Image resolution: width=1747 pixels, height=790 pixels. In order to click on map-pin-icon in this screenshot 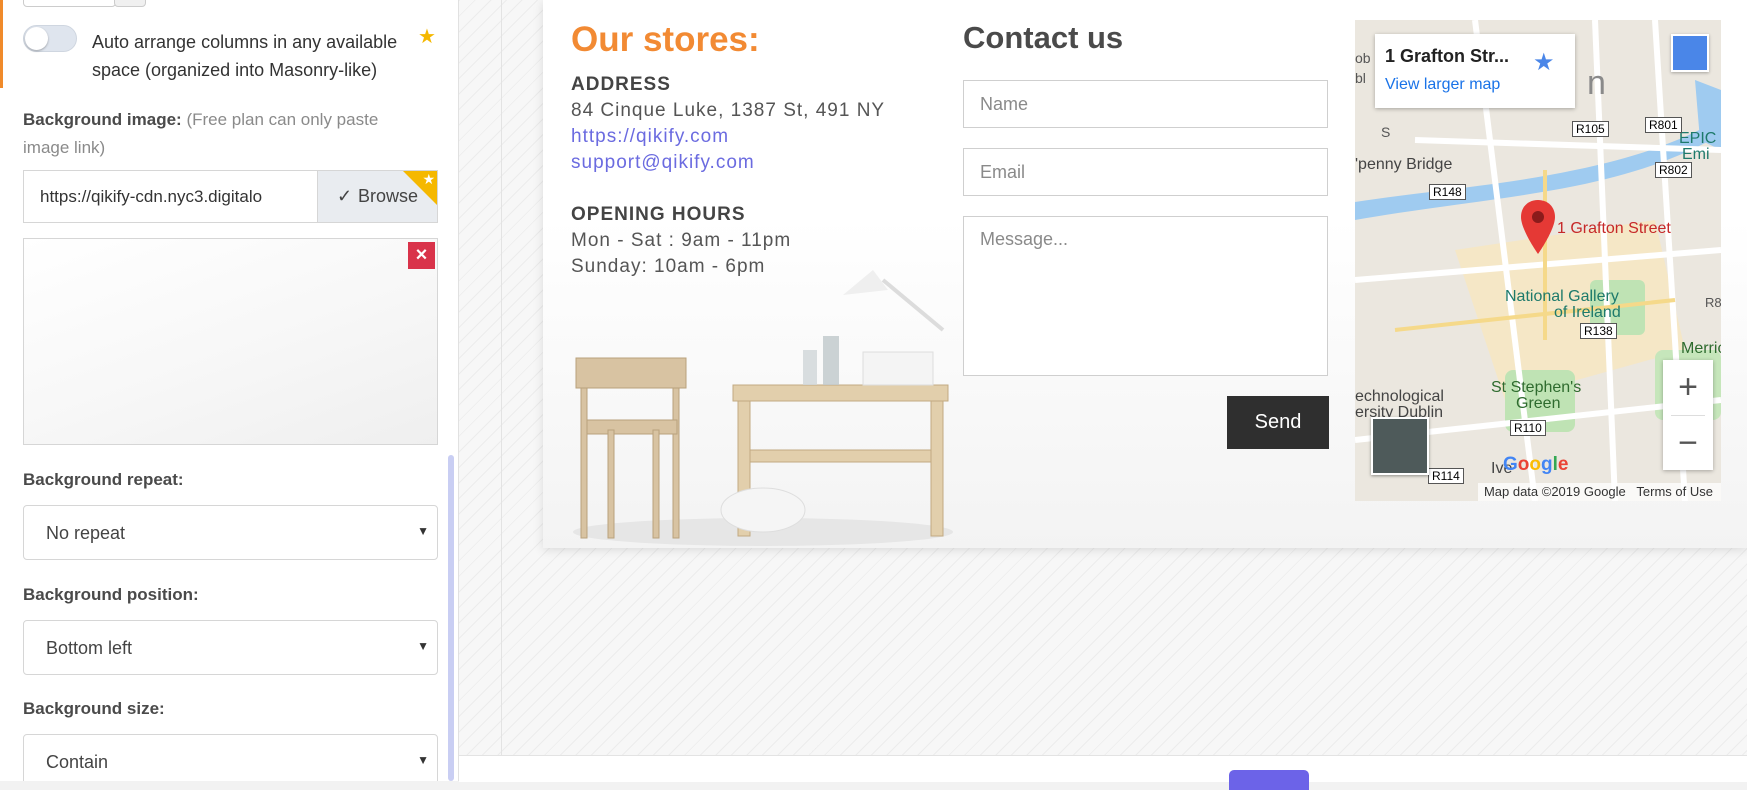, I will do `click(1538, 227)`.